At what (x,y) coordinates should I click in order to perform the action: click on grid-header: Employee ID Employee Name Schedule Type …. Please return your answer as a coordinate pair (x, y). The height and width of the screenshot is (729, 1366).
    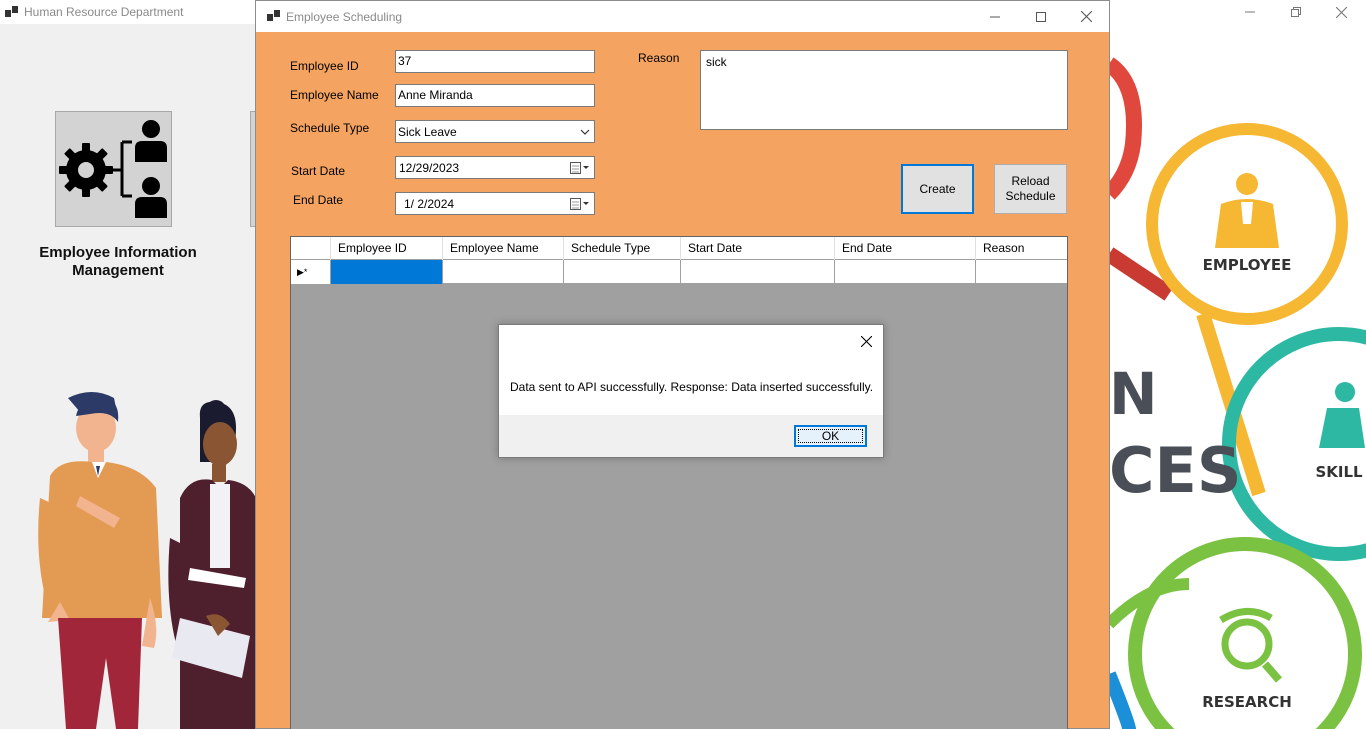
    Looking at the image, I should click on (679, 248).